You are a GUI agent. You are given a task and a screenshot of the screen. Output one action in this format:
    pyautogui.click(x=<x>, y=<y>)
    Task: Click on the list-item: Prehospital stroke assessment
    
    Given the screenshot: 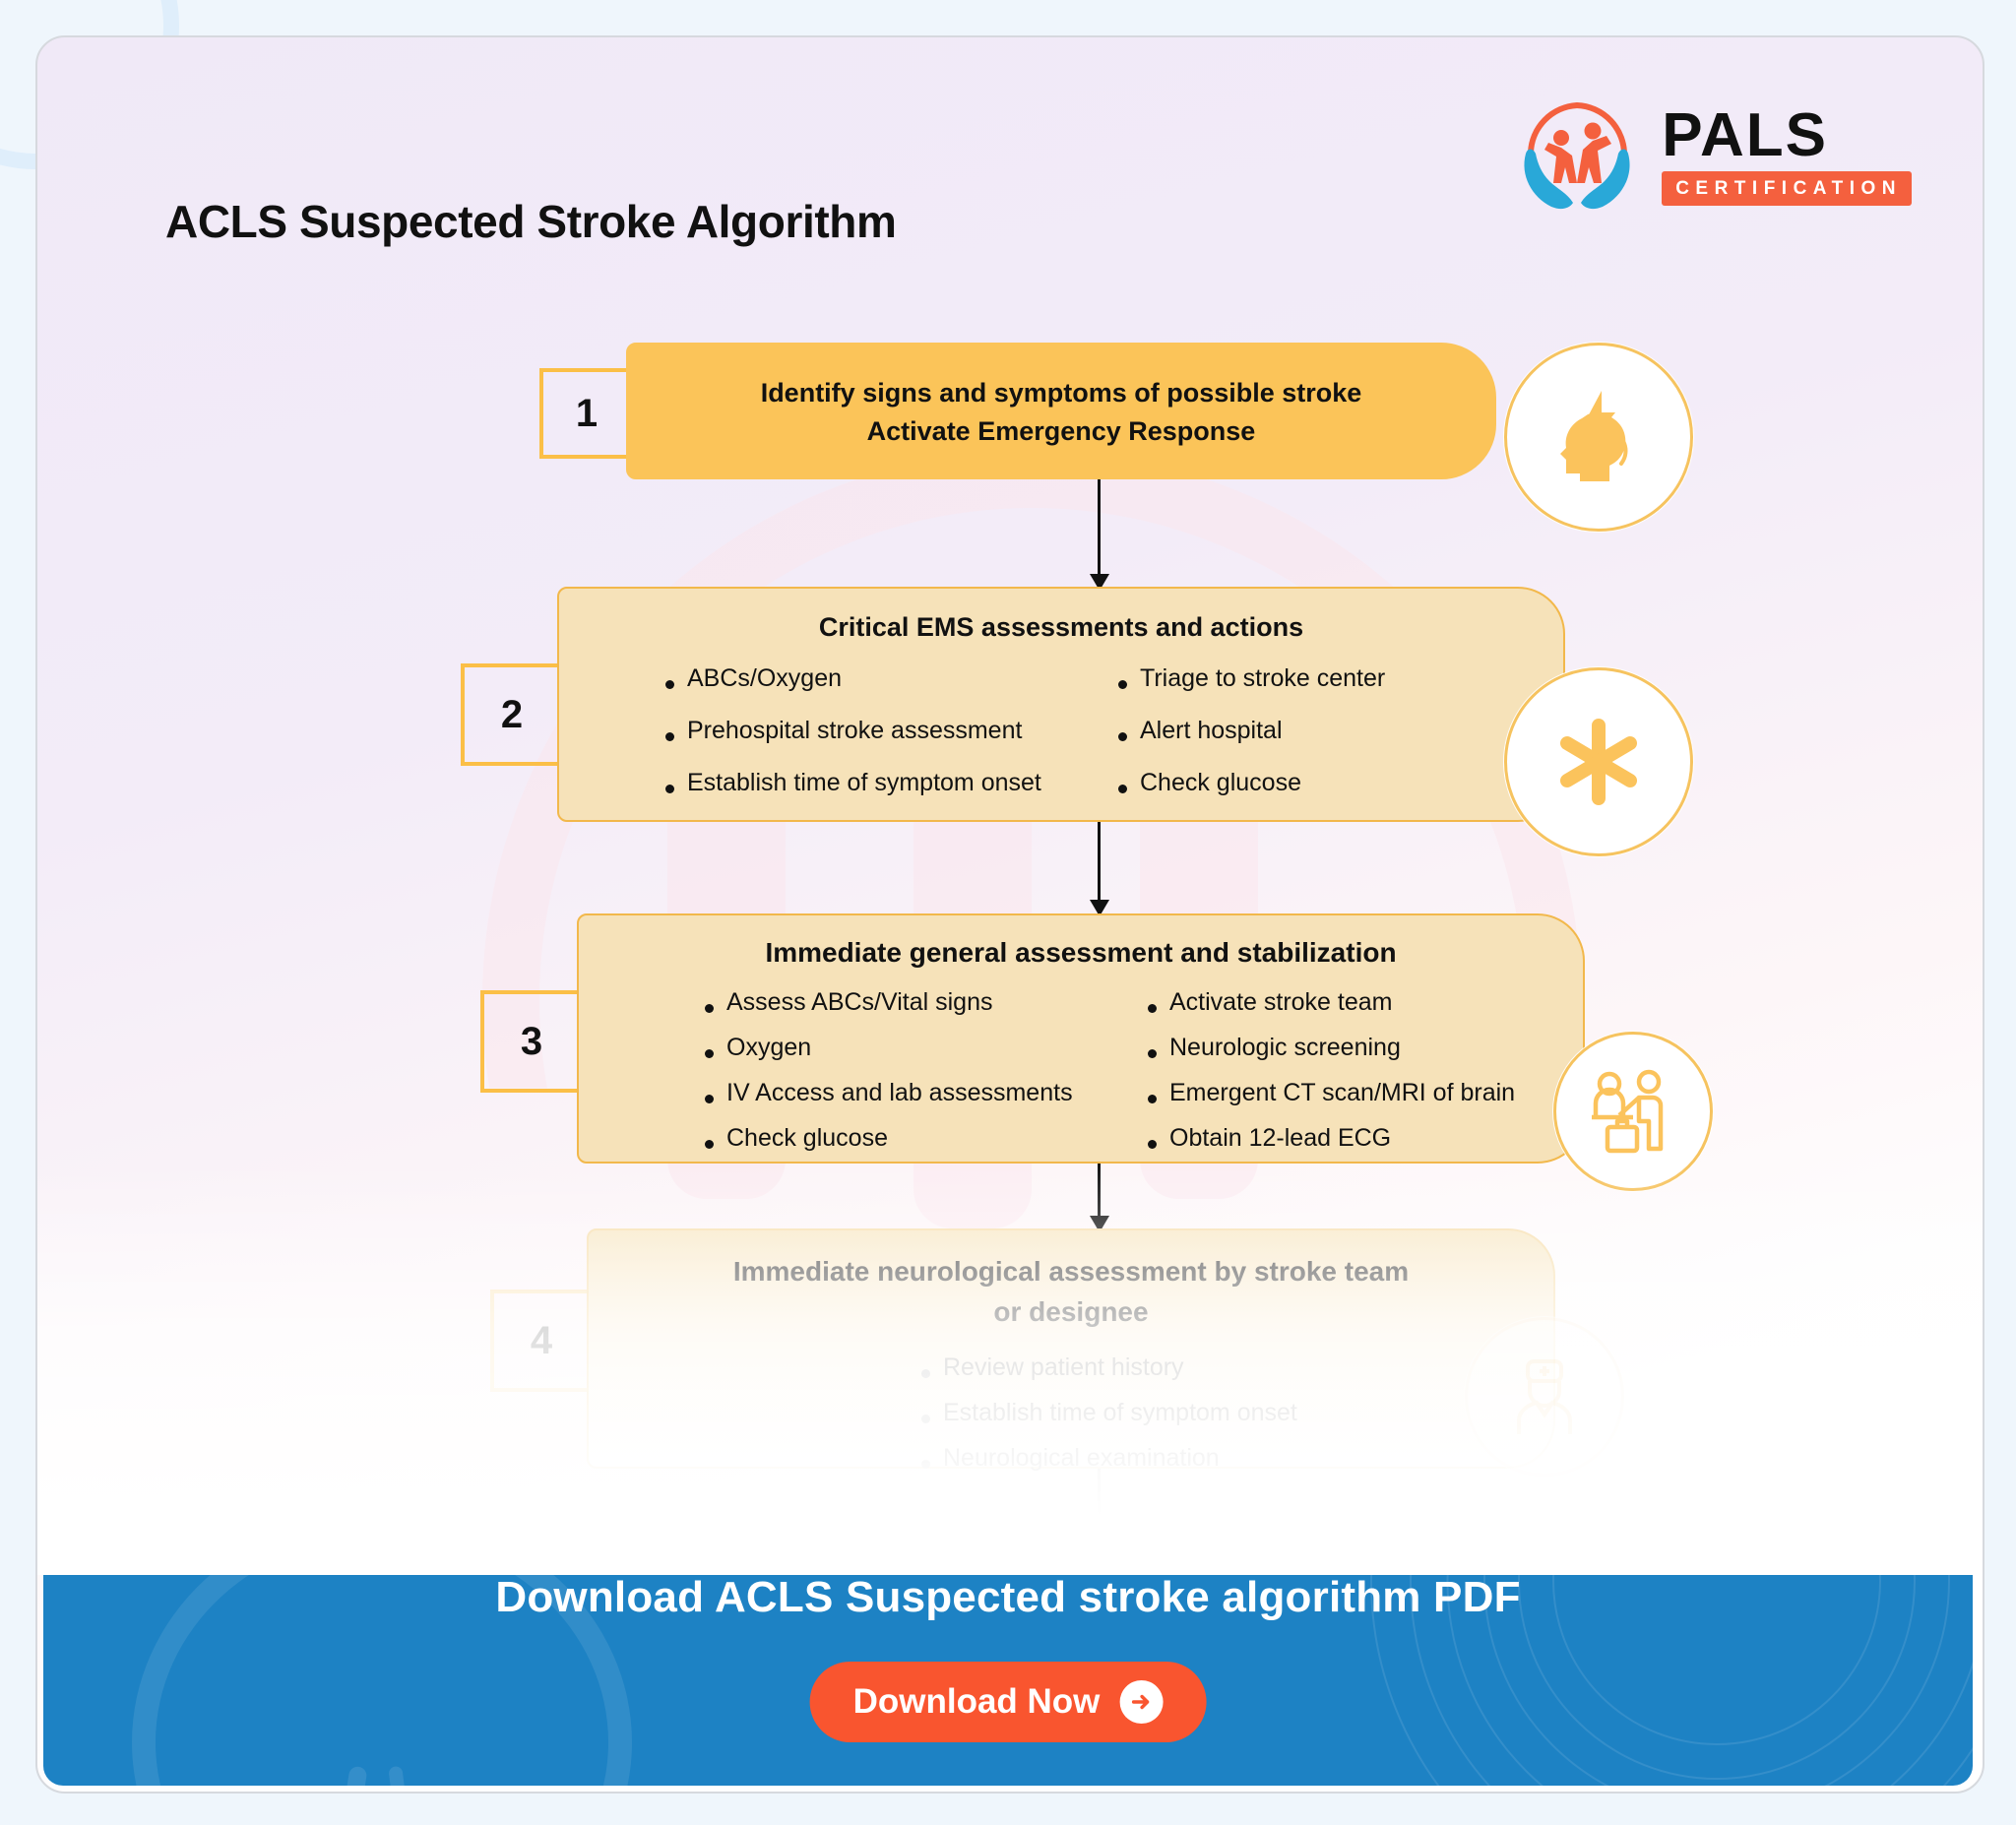 What is the action you would take?
    pyautogui.click(x=884, y=731)
    